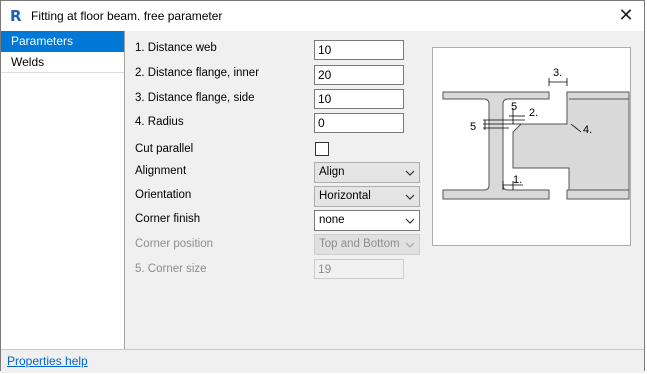 This screenshot has height=374, width=647. What do you see at coordinates (359, 269) in the screenshot?
I see `corner-size-input` at bounding box center [359, 269].